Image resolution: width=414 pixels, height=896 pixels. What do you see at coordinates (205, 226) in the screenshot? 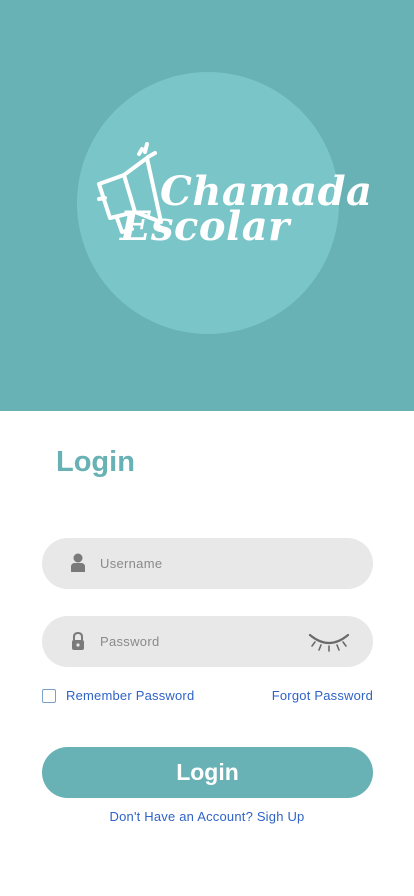
I see `logo-text-line2: Escolar` at bounding box center [205, 226].